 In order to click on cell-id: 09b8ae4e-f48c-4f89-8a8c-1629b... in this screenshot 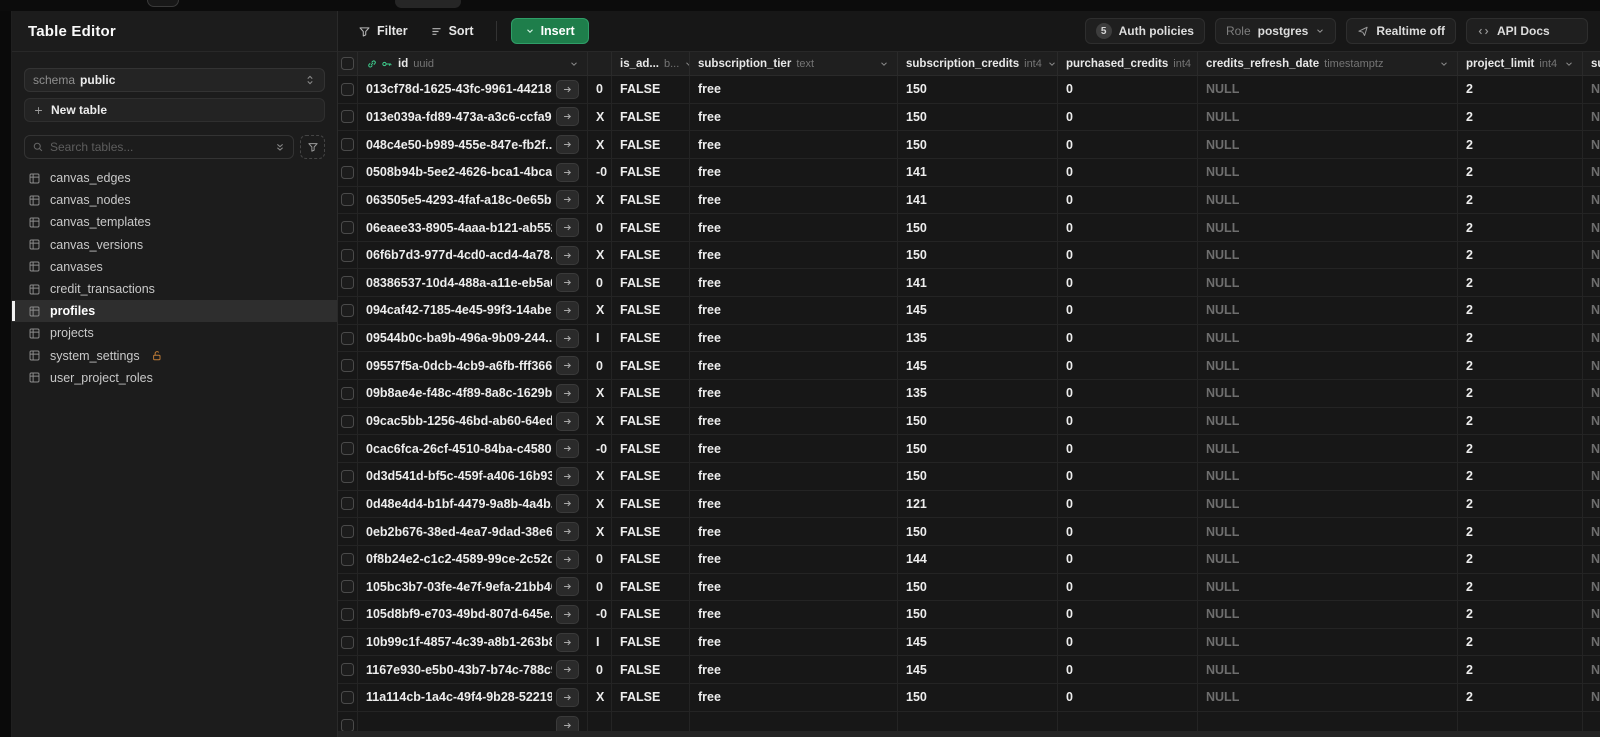, I will do `click(473, 393)`.